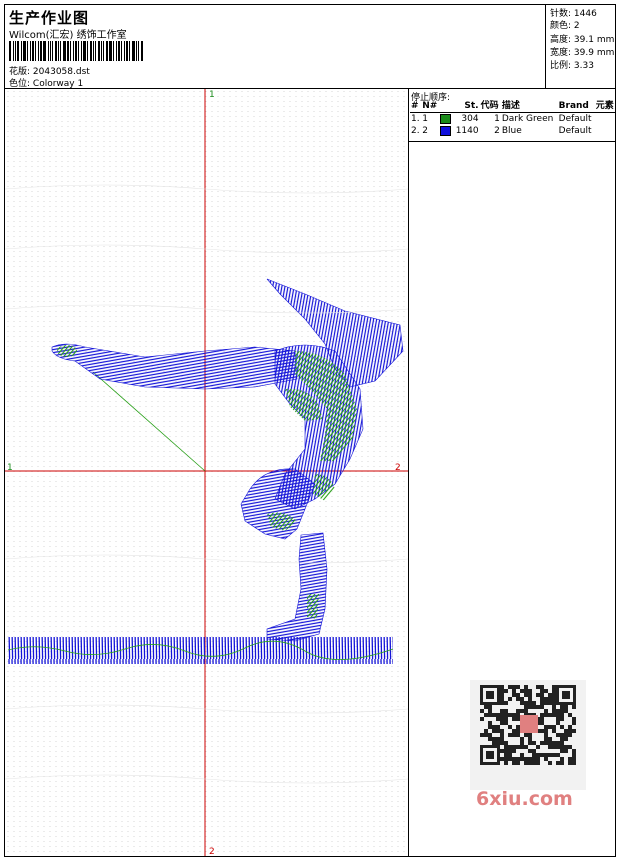  Describe the element at coordinates (10, 468) in the screenshot. I see `crosshair-left-label: 1` at that location.